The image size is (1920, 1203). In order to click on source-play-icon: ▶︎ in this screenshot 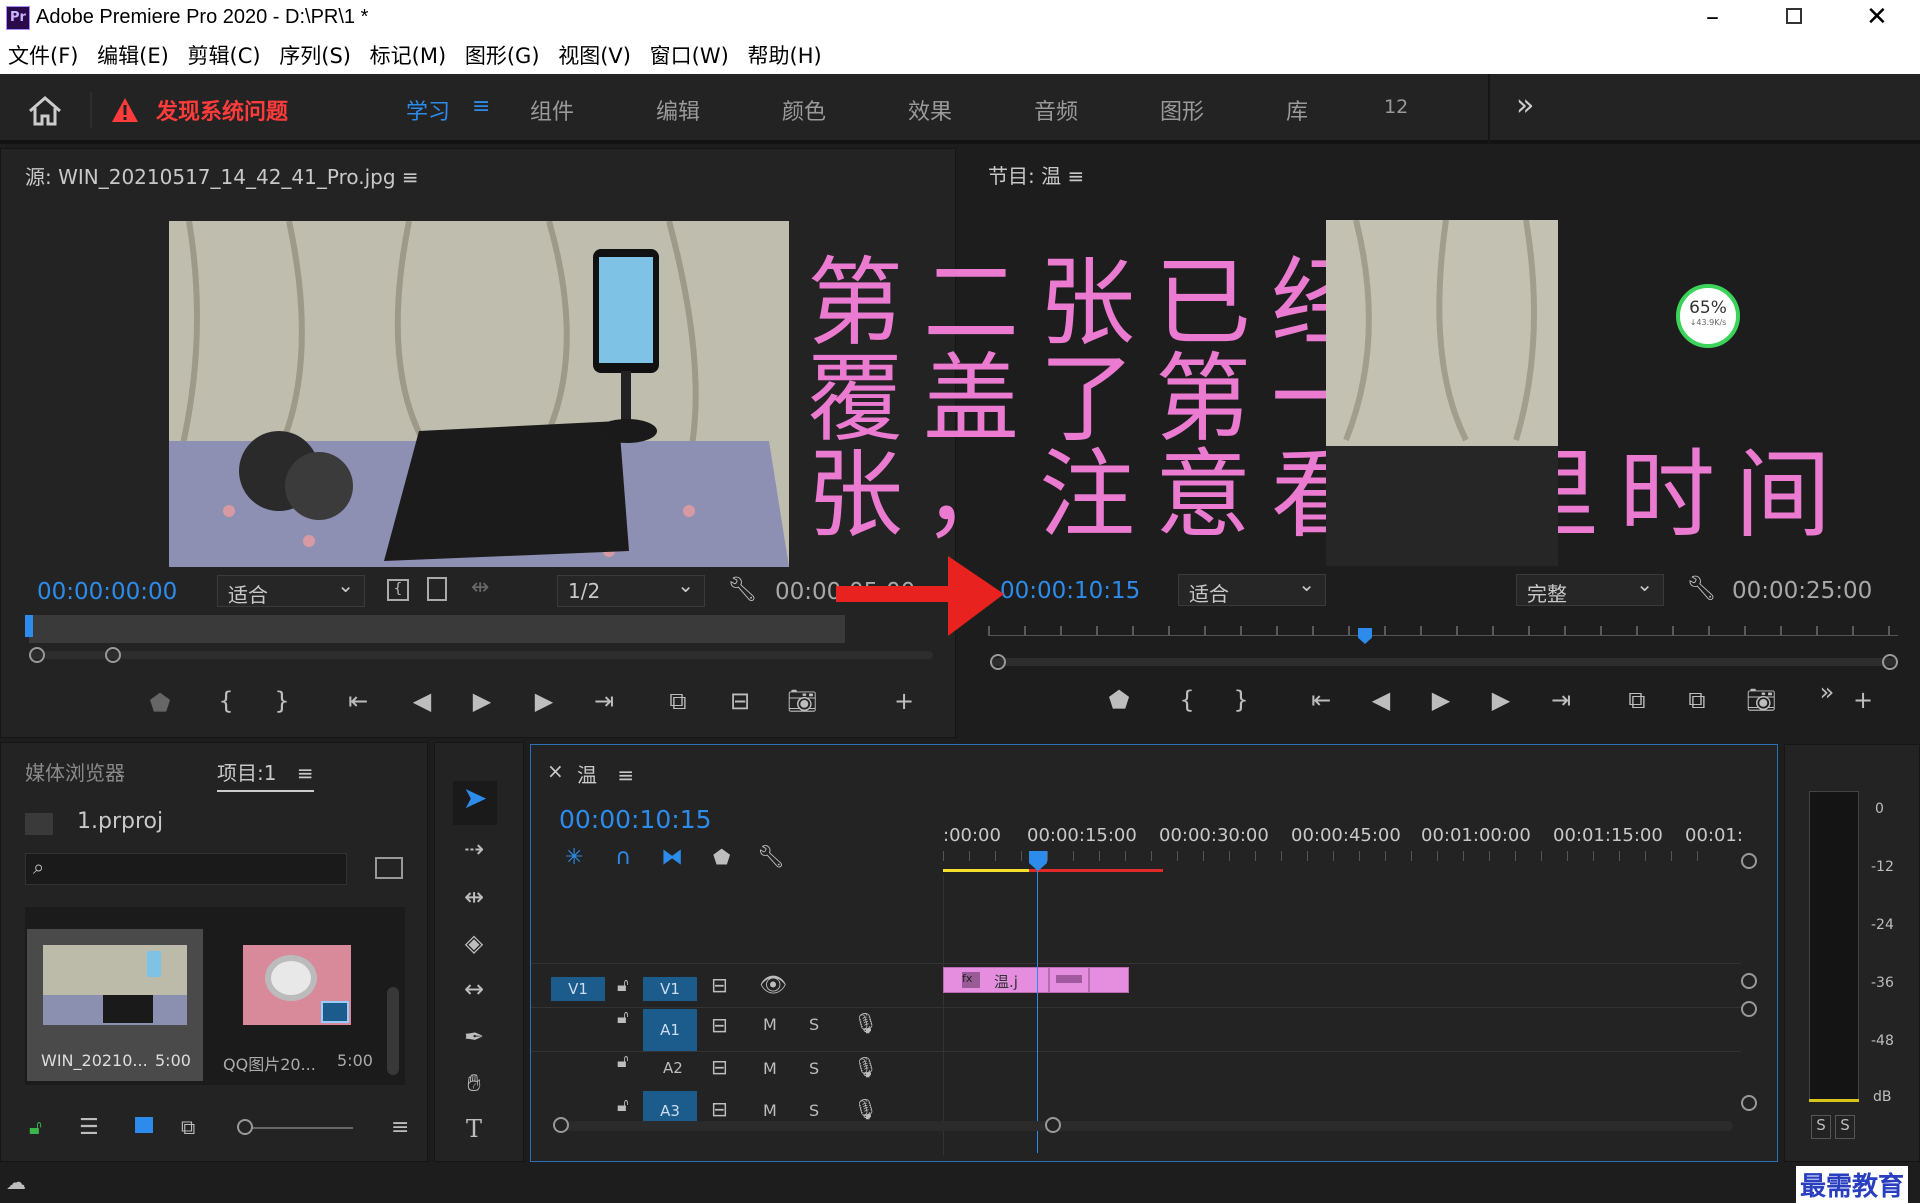, I will do `click(482, 701)`.